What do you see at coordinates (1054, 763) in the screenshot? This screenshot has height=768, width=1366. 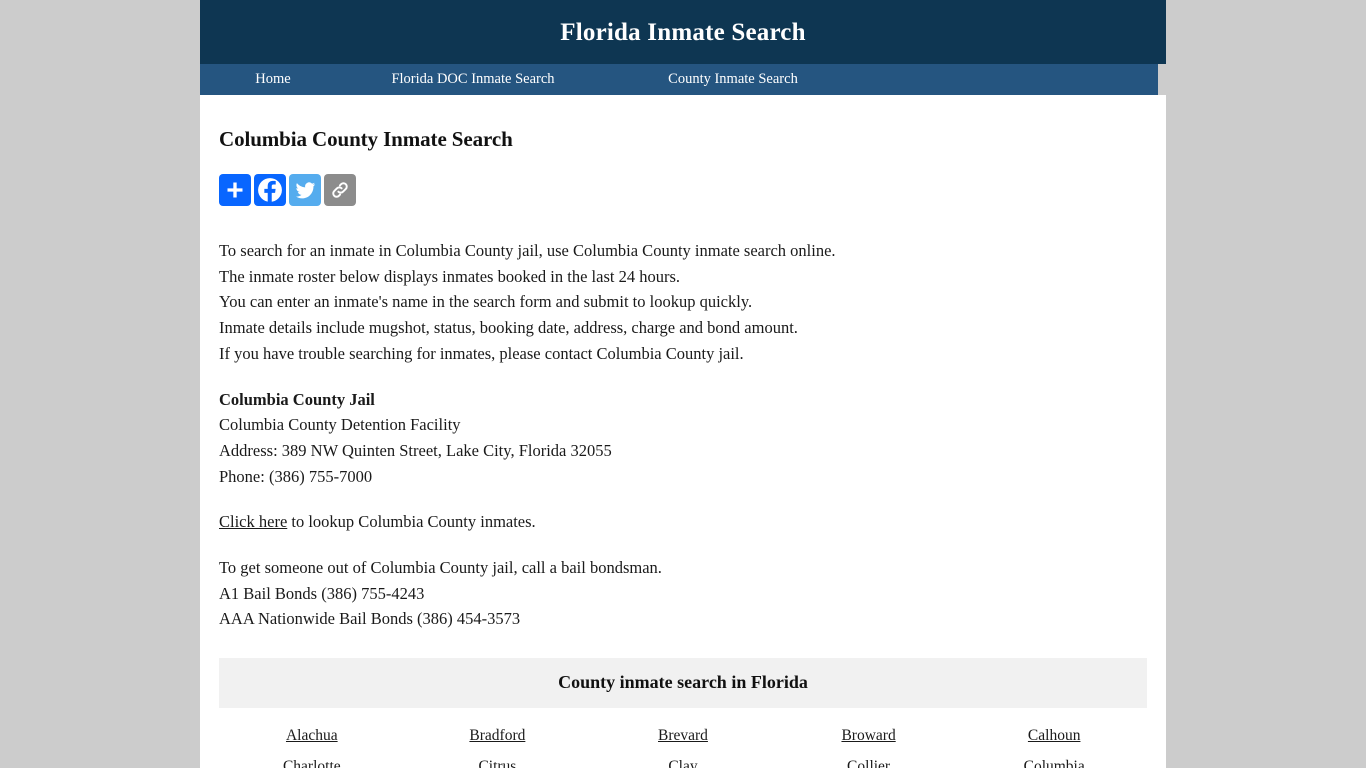 I see `county-link-columbia: Columbia` at bounding box center [1054, 763].